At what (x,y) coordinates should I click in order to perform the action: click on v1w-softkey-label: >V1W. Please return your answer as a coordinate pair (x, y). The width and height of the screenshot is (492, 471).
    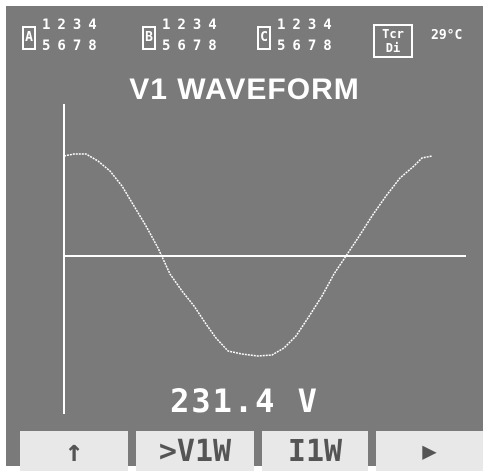
    Looking at the image, I should click on (195, 451).